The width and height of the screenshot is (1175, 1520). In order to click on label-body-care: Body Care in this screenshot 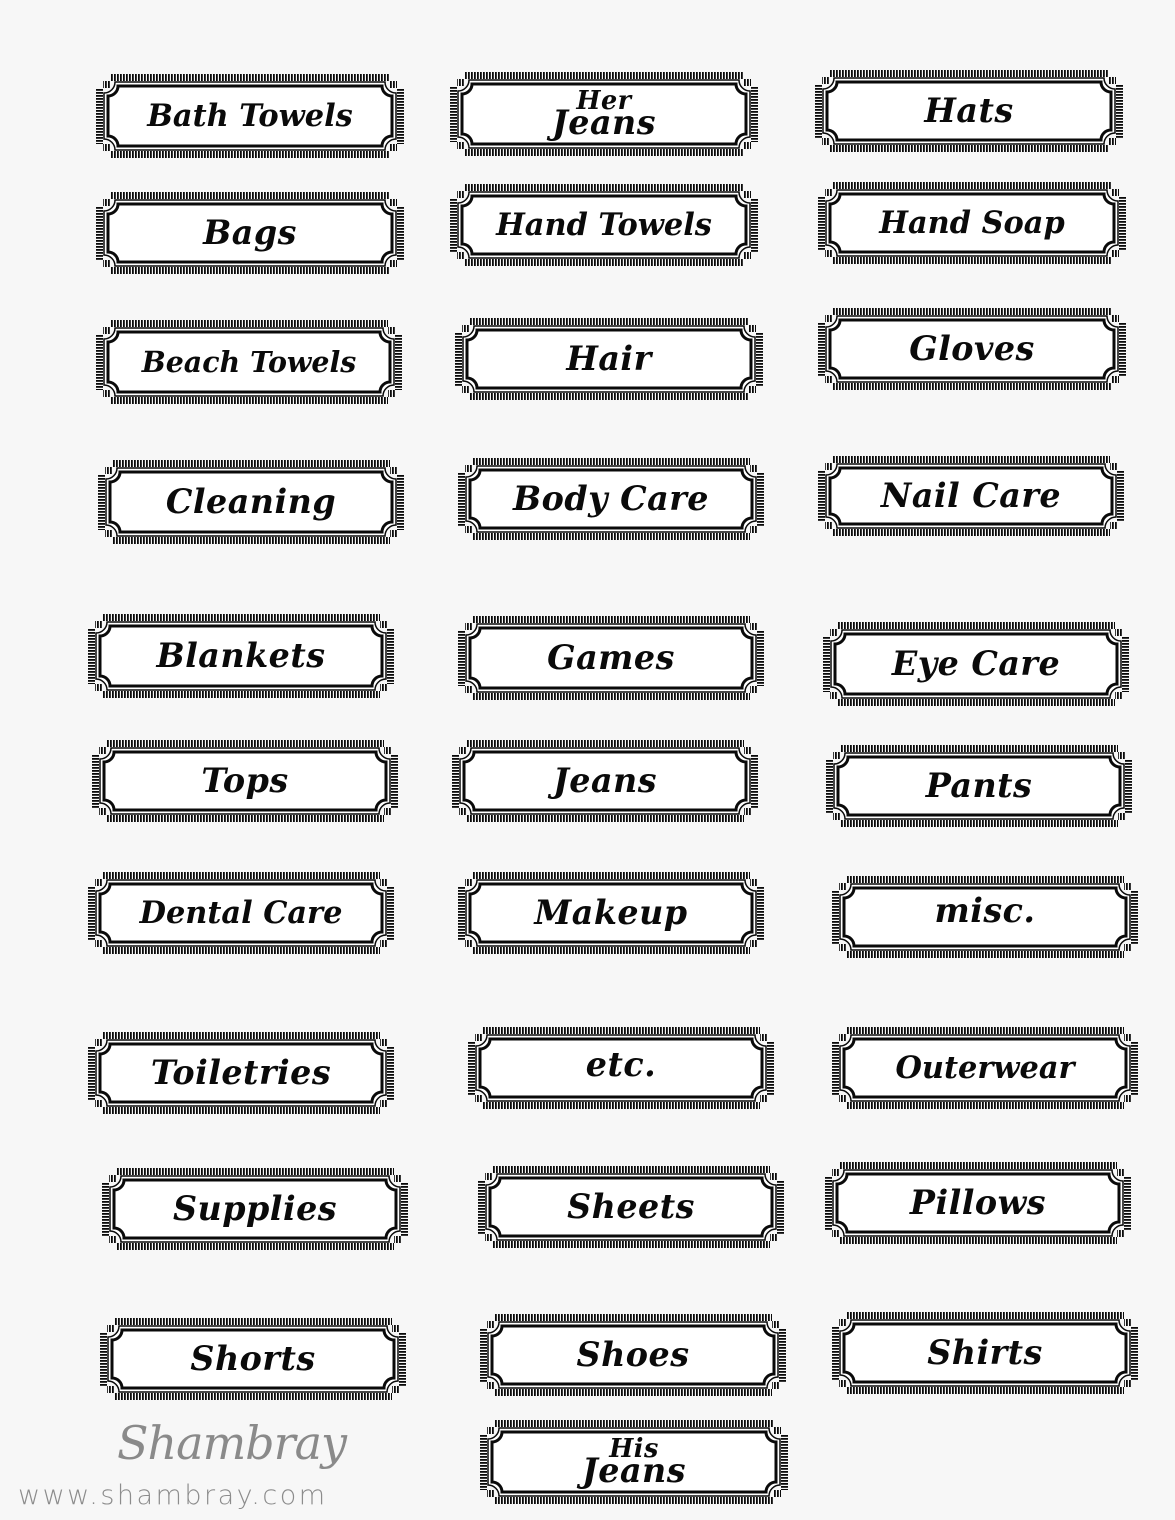, I will do `click(611, 499)`.